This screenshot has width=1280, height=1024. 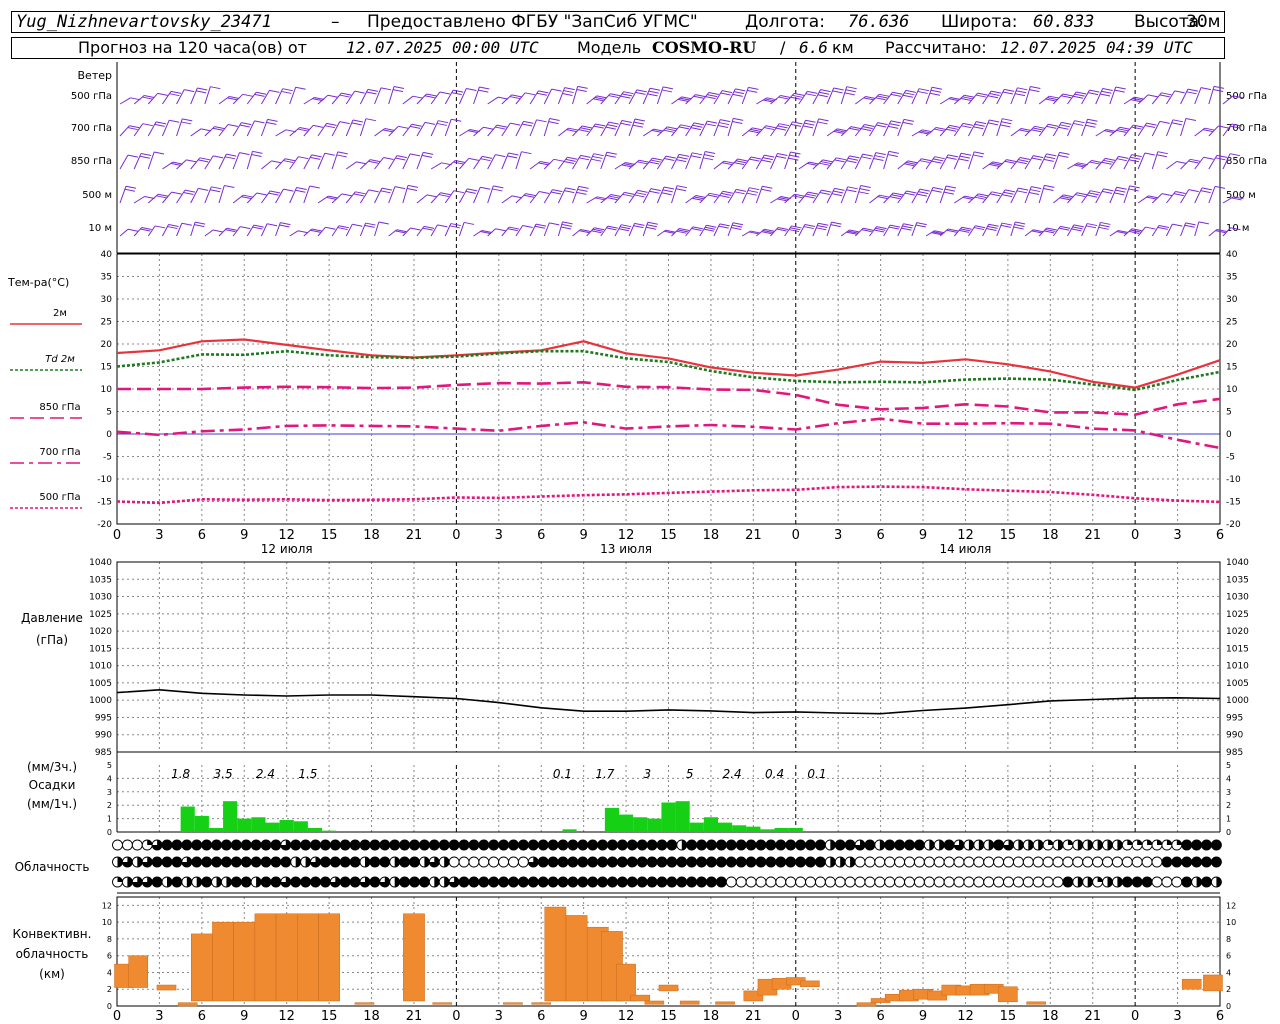 What do you see at coordinates (103, 718) in the screenshot?
I see `pres-ytick-left: 995` at bounding box center [103, 718].